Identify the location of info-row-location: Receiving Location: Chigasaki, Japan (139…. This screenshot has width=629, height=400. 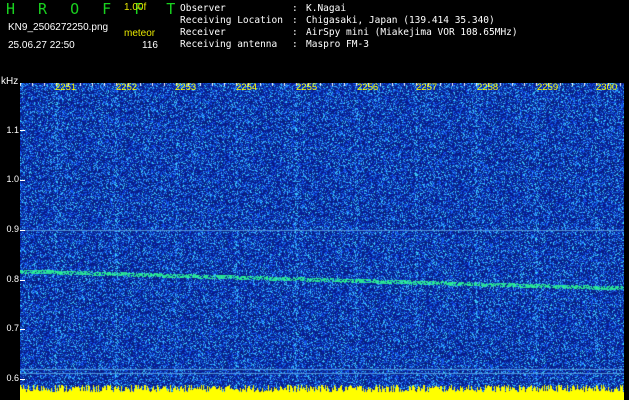
(337, 20).